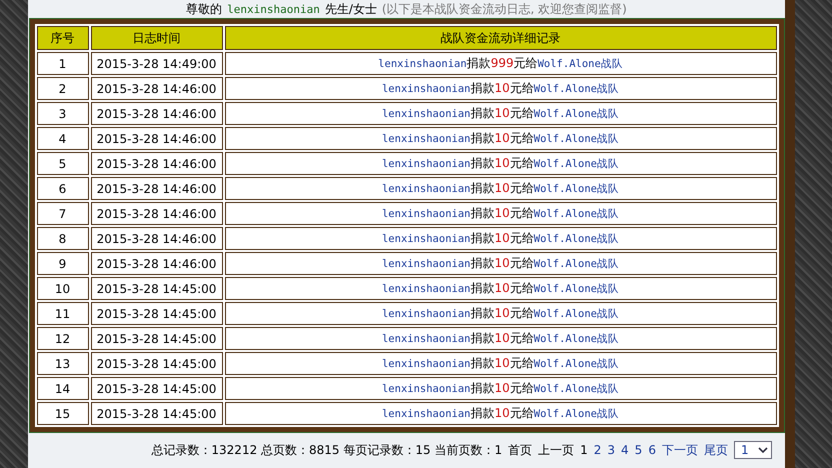 The width and height of the screenshot is (832, 468). I want to click on table-cell: 12, so click(62, 338).